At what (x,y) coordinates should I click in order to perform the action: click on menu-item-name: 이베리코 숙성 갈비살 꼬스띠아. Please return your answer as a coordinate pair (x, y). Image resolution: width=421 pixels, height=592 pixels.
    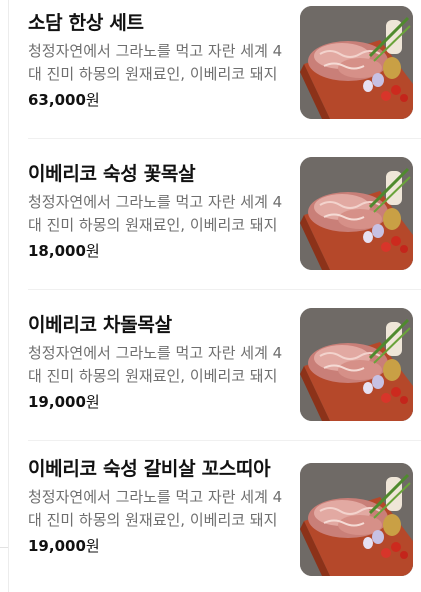
    Looking at the image, I should click on (149, 469).